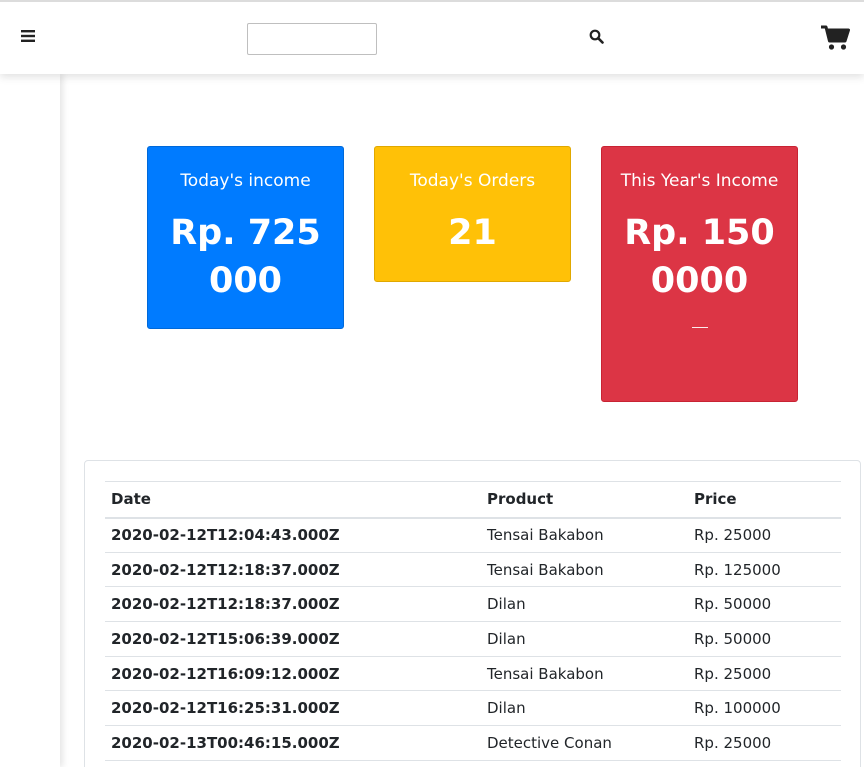 The image size is (864, 767). I want to click on card-value: 21, so click(472, 233).